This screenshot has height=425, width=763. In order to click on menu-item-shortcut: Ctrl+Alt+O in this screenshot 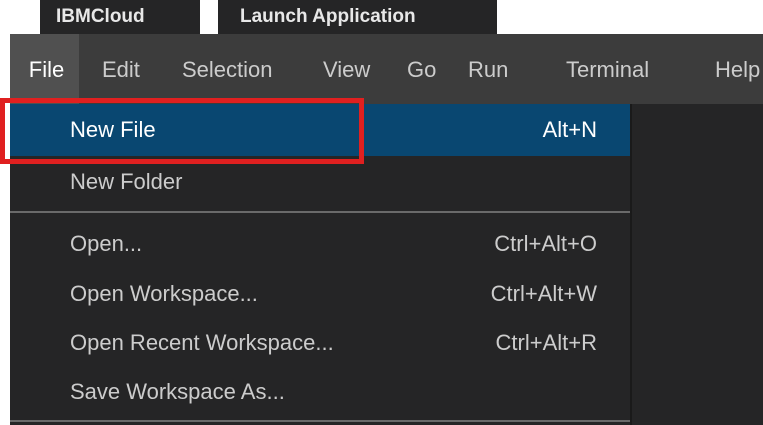, I will do `click(545, 243)`.